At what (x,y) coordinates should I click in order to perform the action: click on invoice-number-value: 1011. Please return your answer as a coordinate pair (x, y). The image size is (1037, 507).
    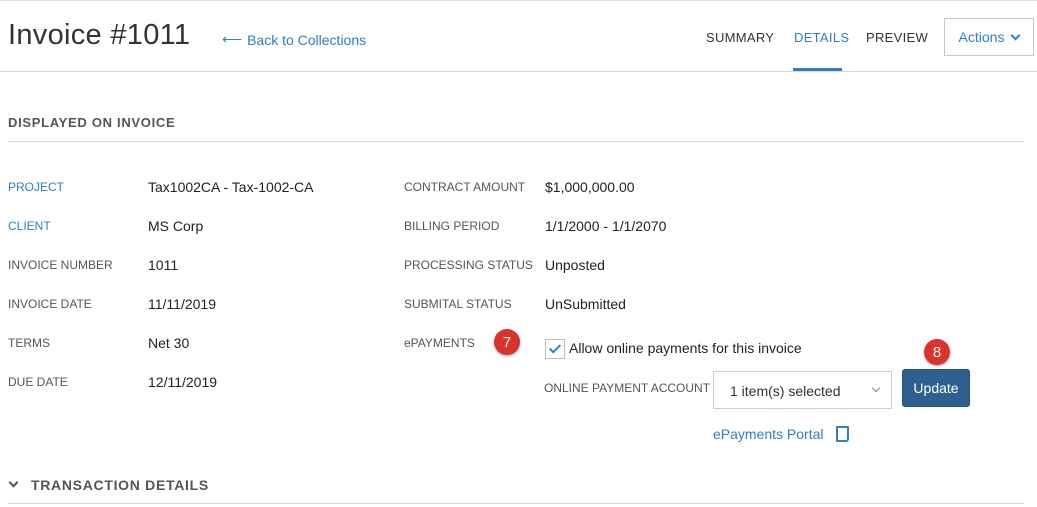
    Looking at the image, I should click on (163, 265).